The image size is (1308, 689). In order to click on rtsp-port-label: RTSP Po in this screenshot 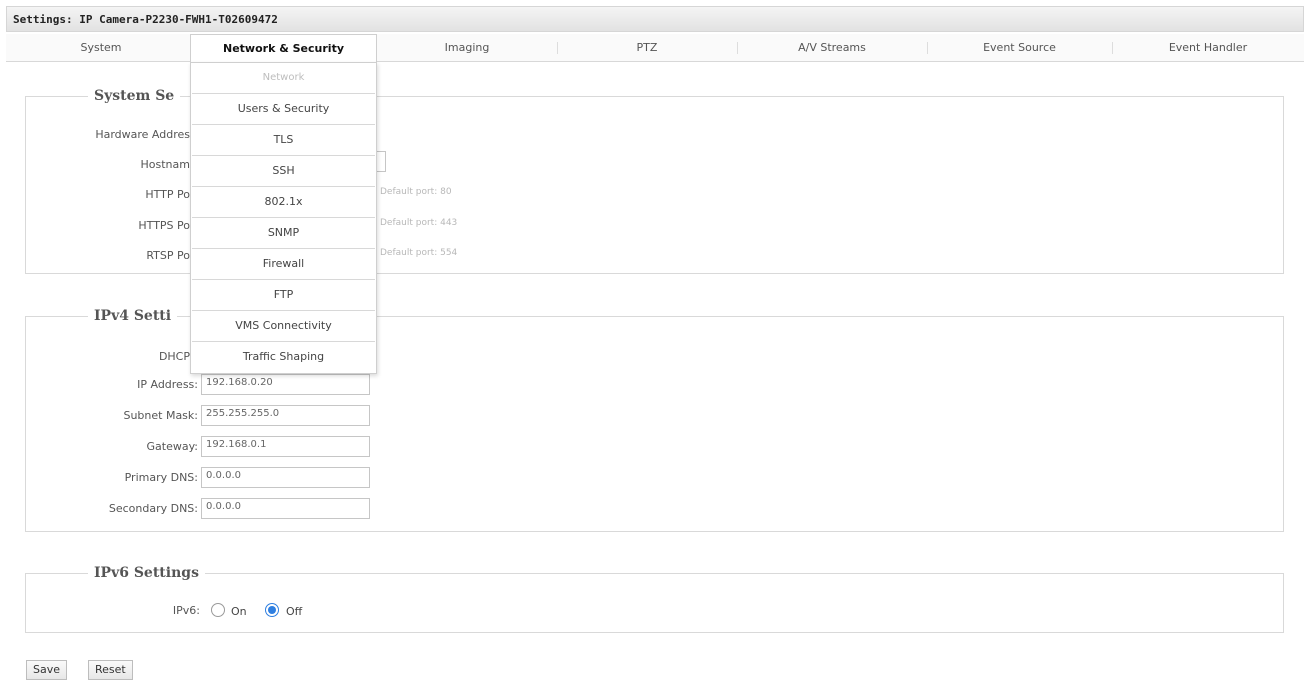, I will do `click(168, 255)`.